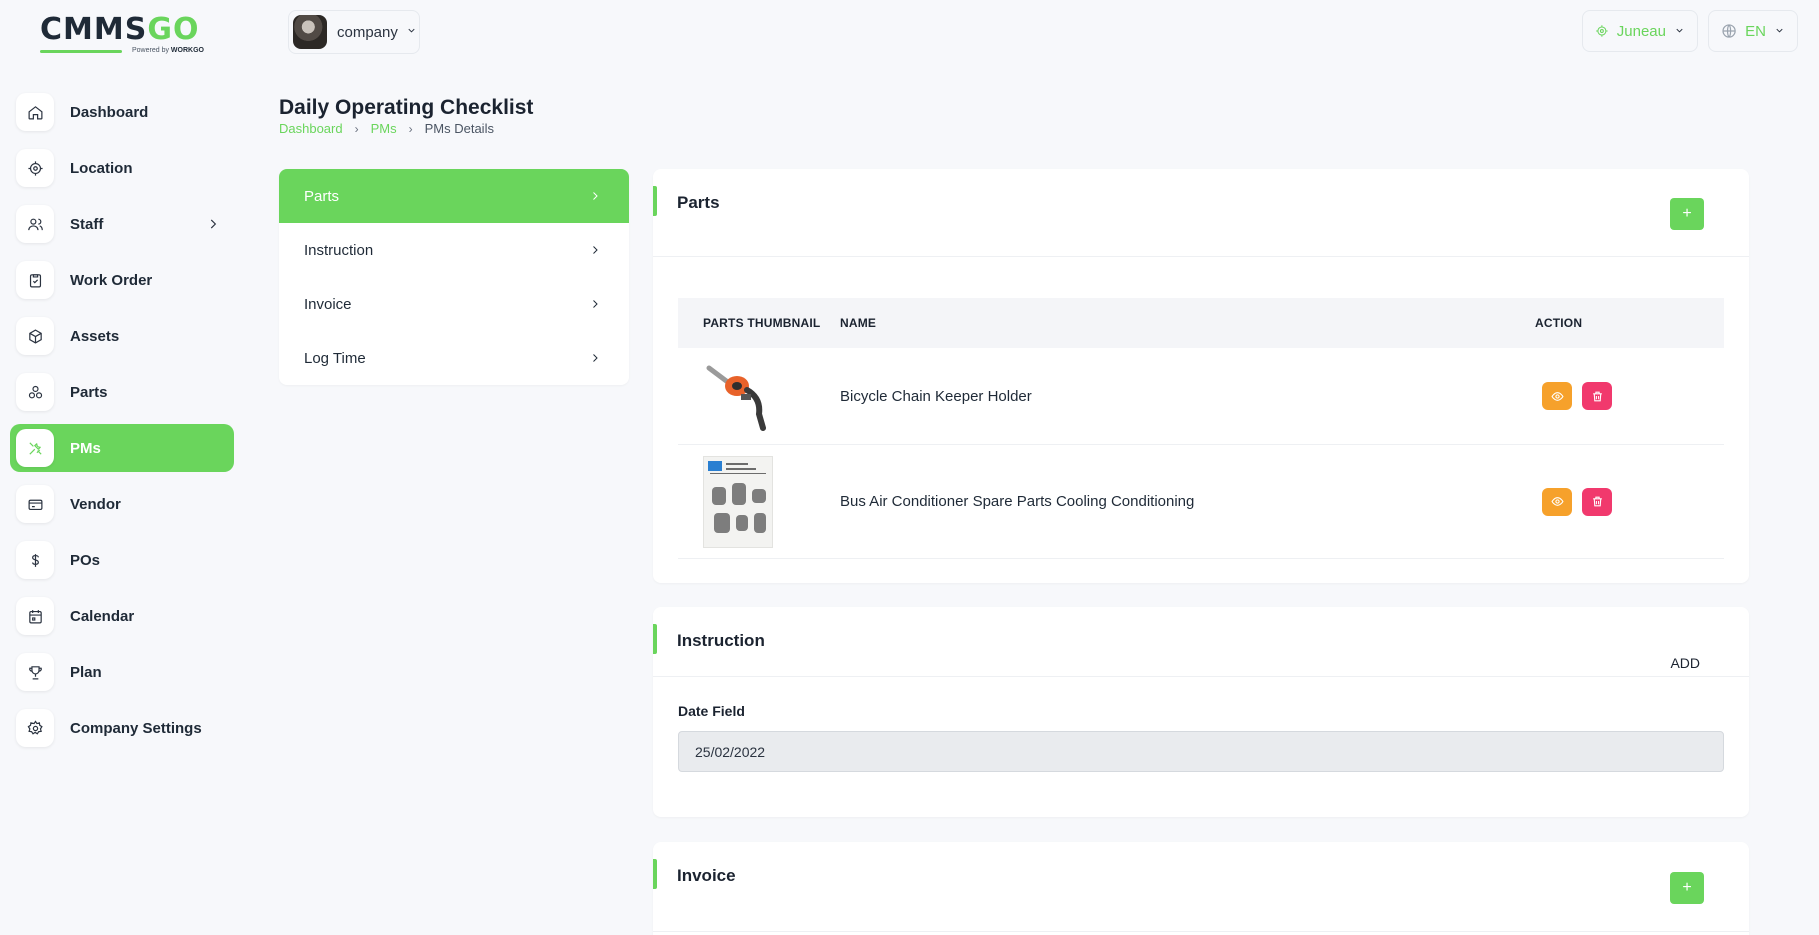 This screenshot has height=935, width=1819. I want to click on location-selector: Juneau, so click(1640, 31).